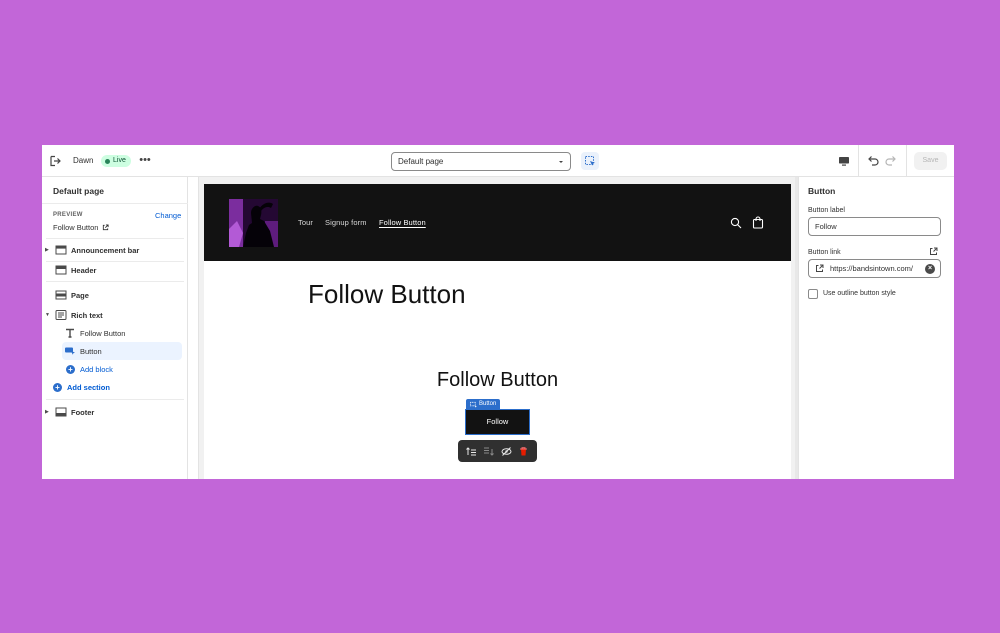 The image size is (1000, 633). Describe the element at coordinates (87, 315) in the screenshot. I see `section-label: Rich text` at that location.